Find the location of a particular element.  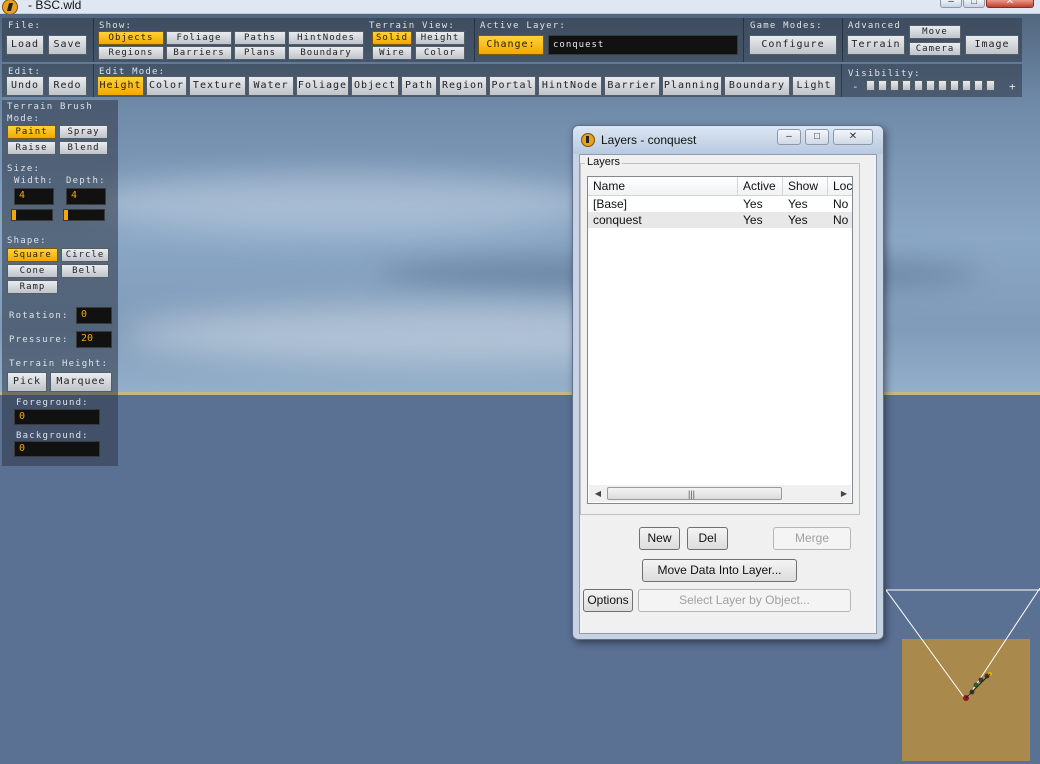

dialog-minimize-button: – is located at coordinates (789, 137).